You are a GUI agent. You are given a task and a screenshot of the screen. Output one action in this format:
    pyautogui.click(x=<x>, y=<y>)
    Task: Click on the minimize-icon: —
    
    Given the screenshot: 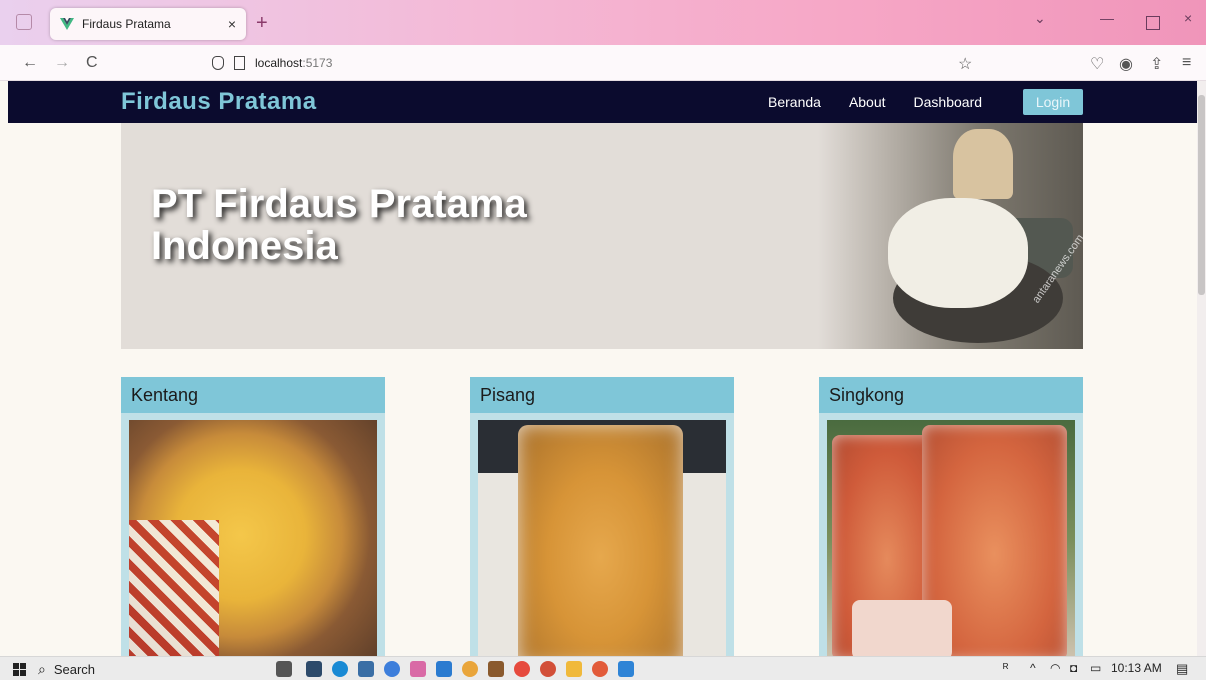 What is the action you would take?
    pyautogui.click(x=1107, y=18)
    